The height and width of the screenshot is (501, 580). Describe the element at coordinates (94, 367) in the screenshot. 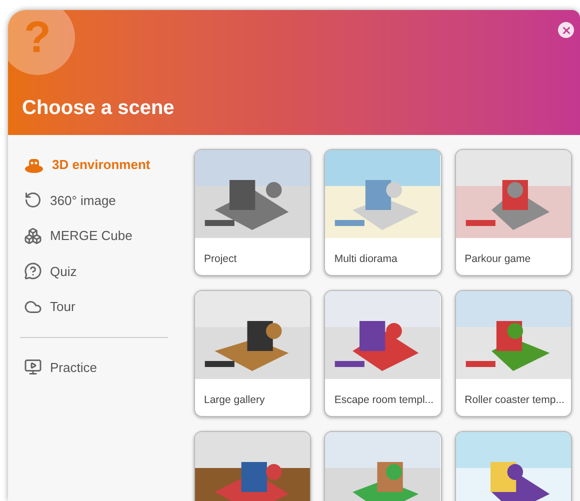

I see `sidebar-item: Practice` at that location.